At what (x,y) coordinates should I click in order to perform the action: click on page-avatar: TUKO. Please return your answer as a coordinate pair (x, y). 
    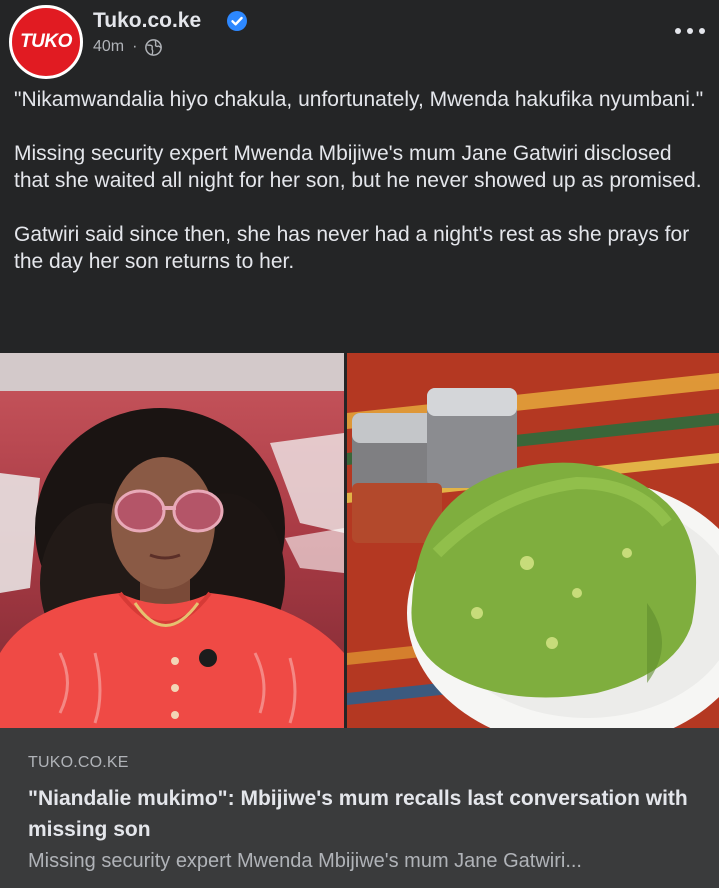
    Looking at the image, I should click on (46, 42).